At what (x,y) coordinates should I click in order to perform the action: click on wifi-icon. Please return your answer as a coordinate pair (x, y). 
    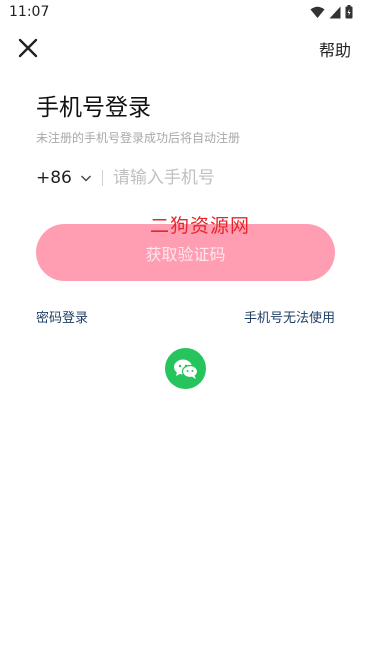
    Looking at the image, I should click on (317, 12).